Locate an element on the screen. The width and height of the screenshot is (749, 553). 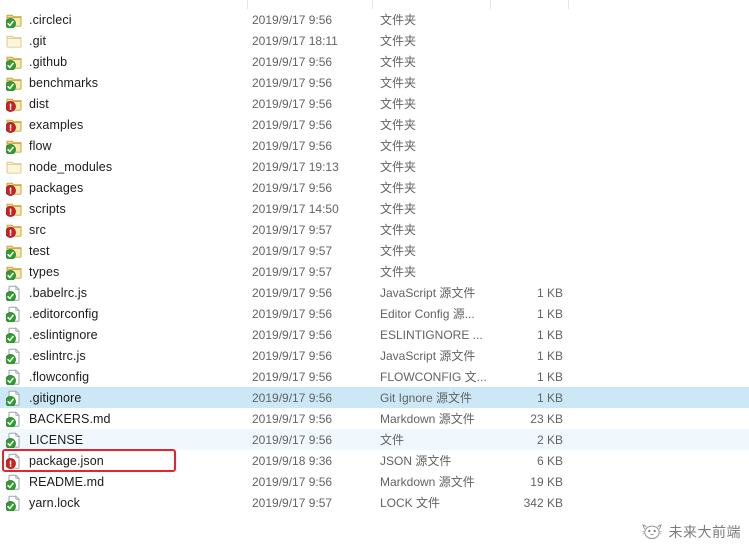
cell-type: JSON 源文件 is located at coordinates (416, 461).